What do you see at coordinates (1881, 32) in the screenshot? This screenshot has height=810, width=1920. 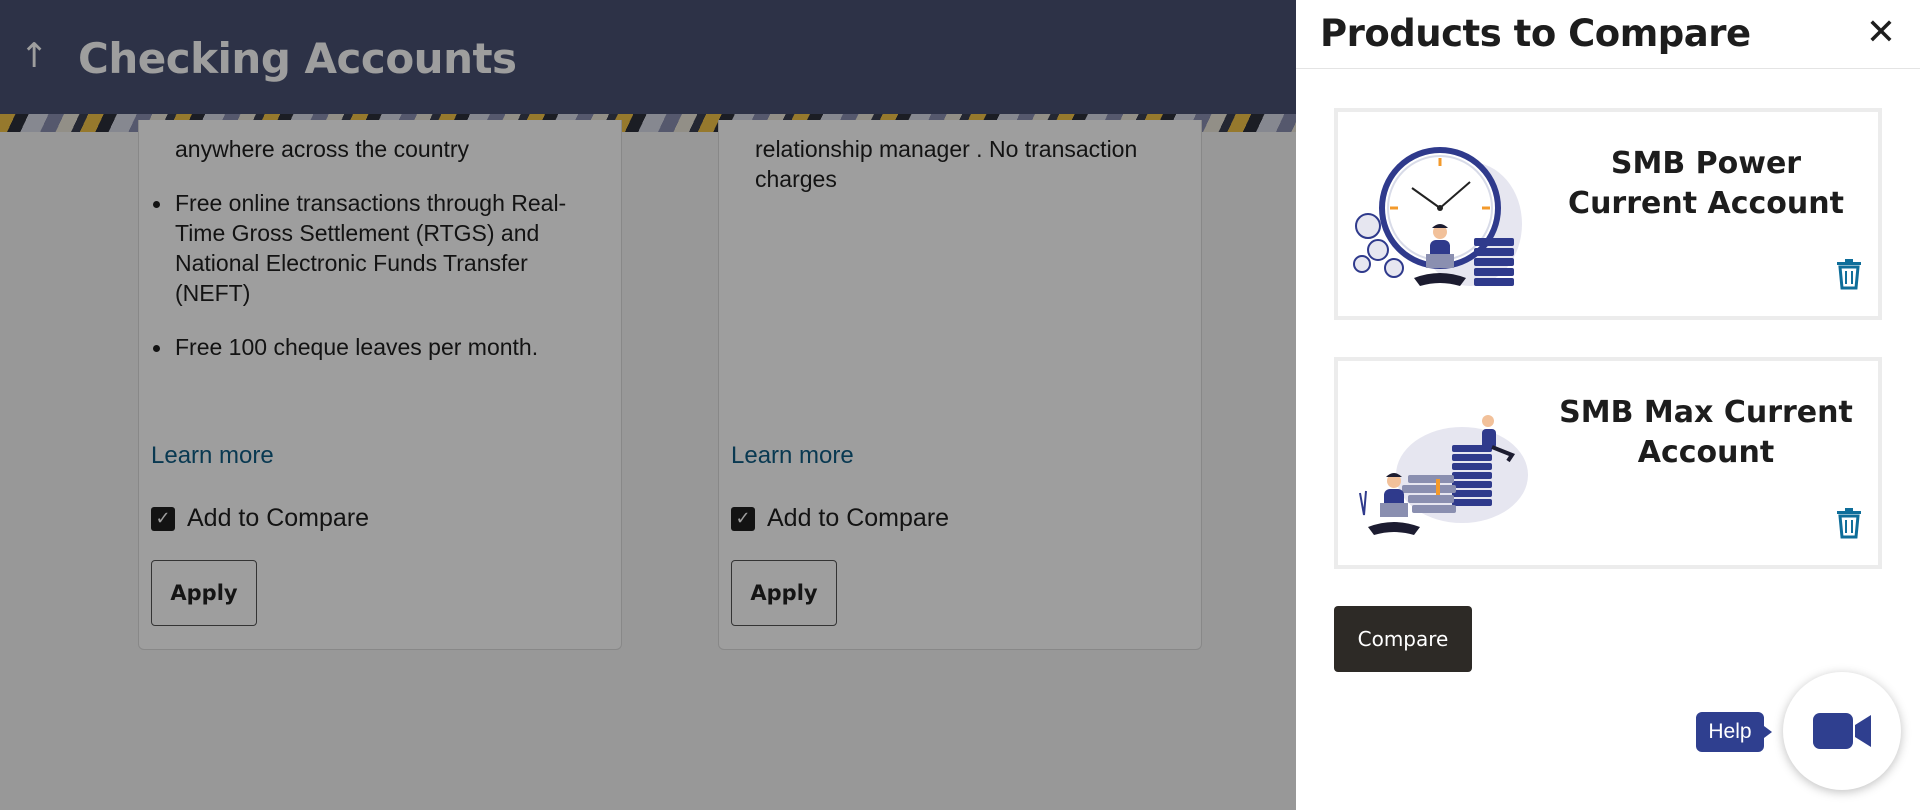 I see `close-icon: ✕` at bounding box center [1881, 32].